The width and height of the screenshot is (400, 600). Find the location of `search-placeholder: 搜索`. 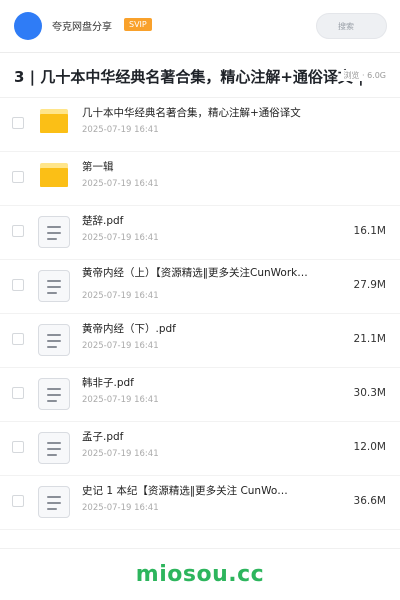

search-placeholder: 搜索 is located at coordinates (346, 26).